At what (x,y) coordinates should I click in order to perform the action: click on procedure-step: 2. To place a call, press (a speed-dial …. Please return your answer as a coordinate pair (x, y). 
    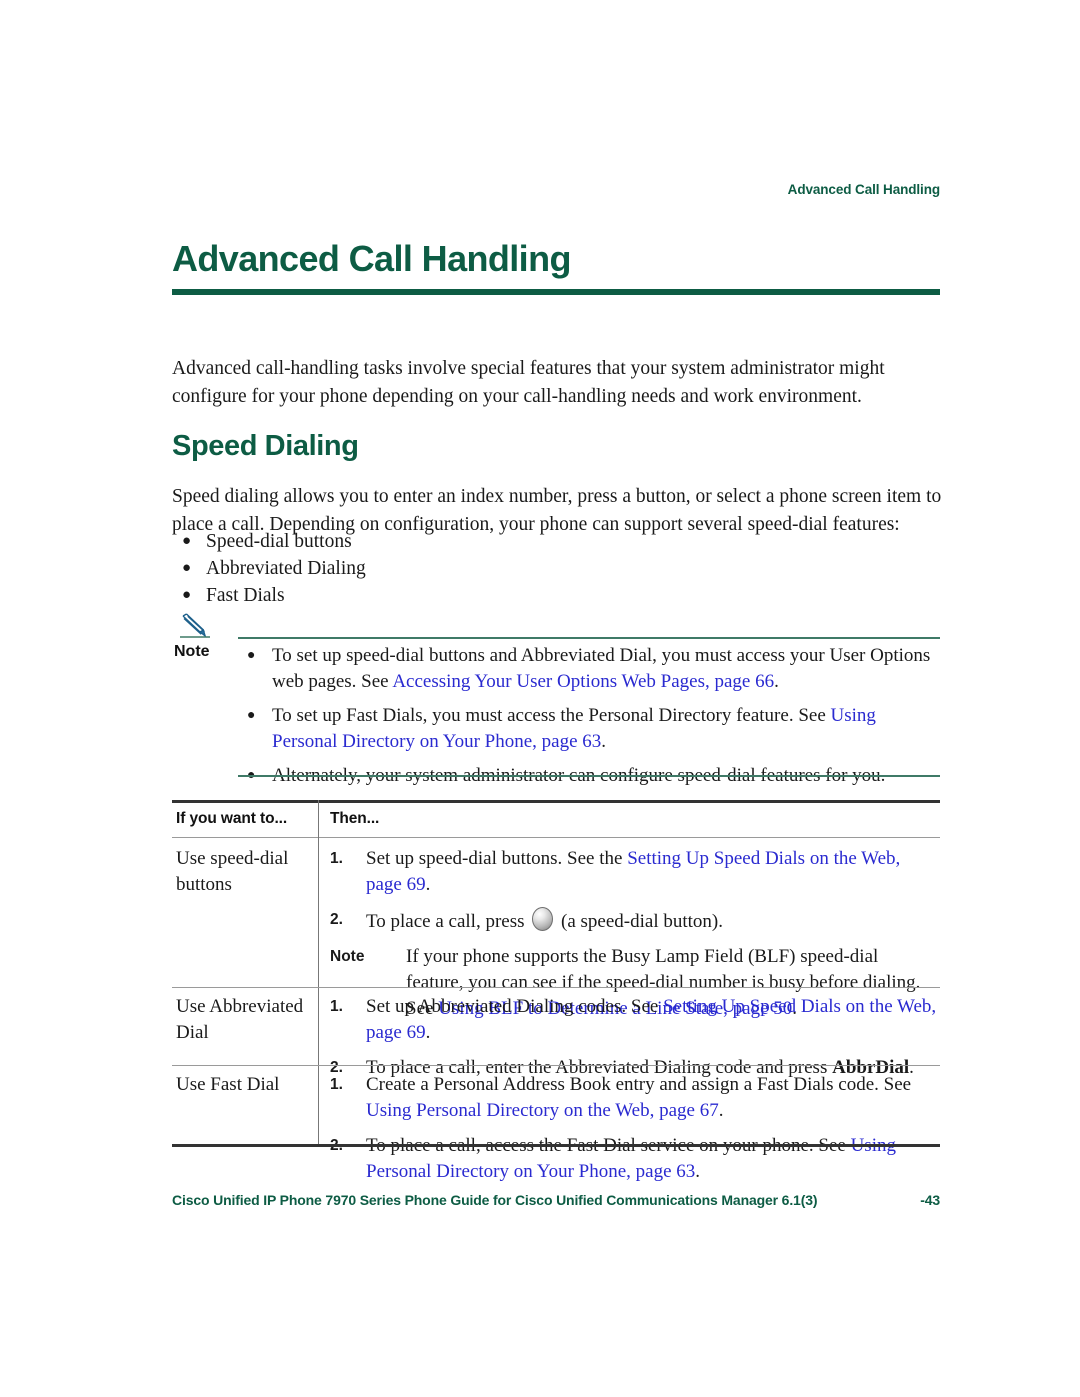
    Looking at the image, I should click on (634, 921).